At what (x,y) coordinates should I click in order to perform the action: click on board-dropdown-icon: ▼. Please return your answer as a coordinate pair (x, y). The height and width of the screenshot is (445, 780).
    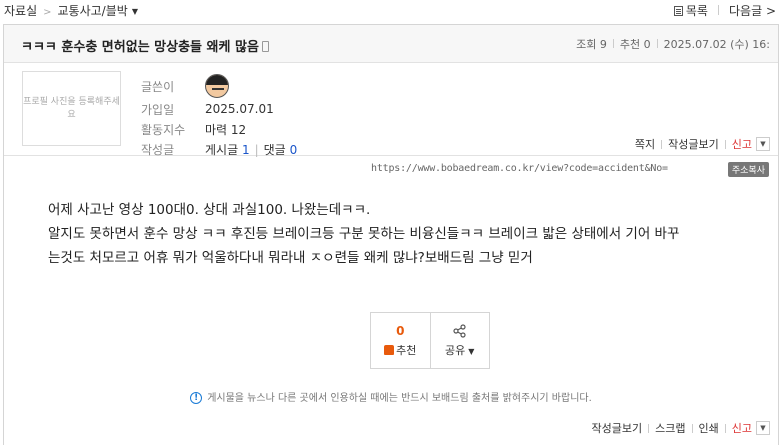
    Looking at the image, I should click on (135, 11).